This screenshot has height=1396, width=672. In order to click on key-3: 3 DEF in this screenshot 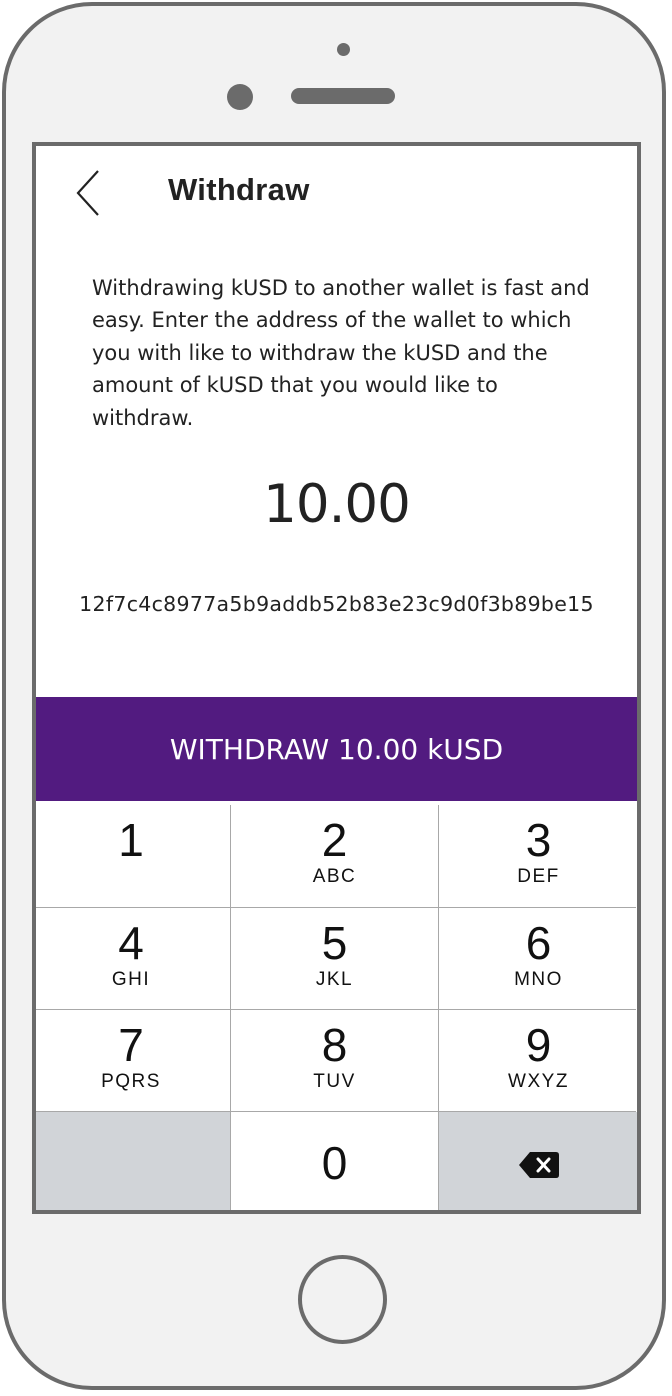, I will do `click(538, 856)`.